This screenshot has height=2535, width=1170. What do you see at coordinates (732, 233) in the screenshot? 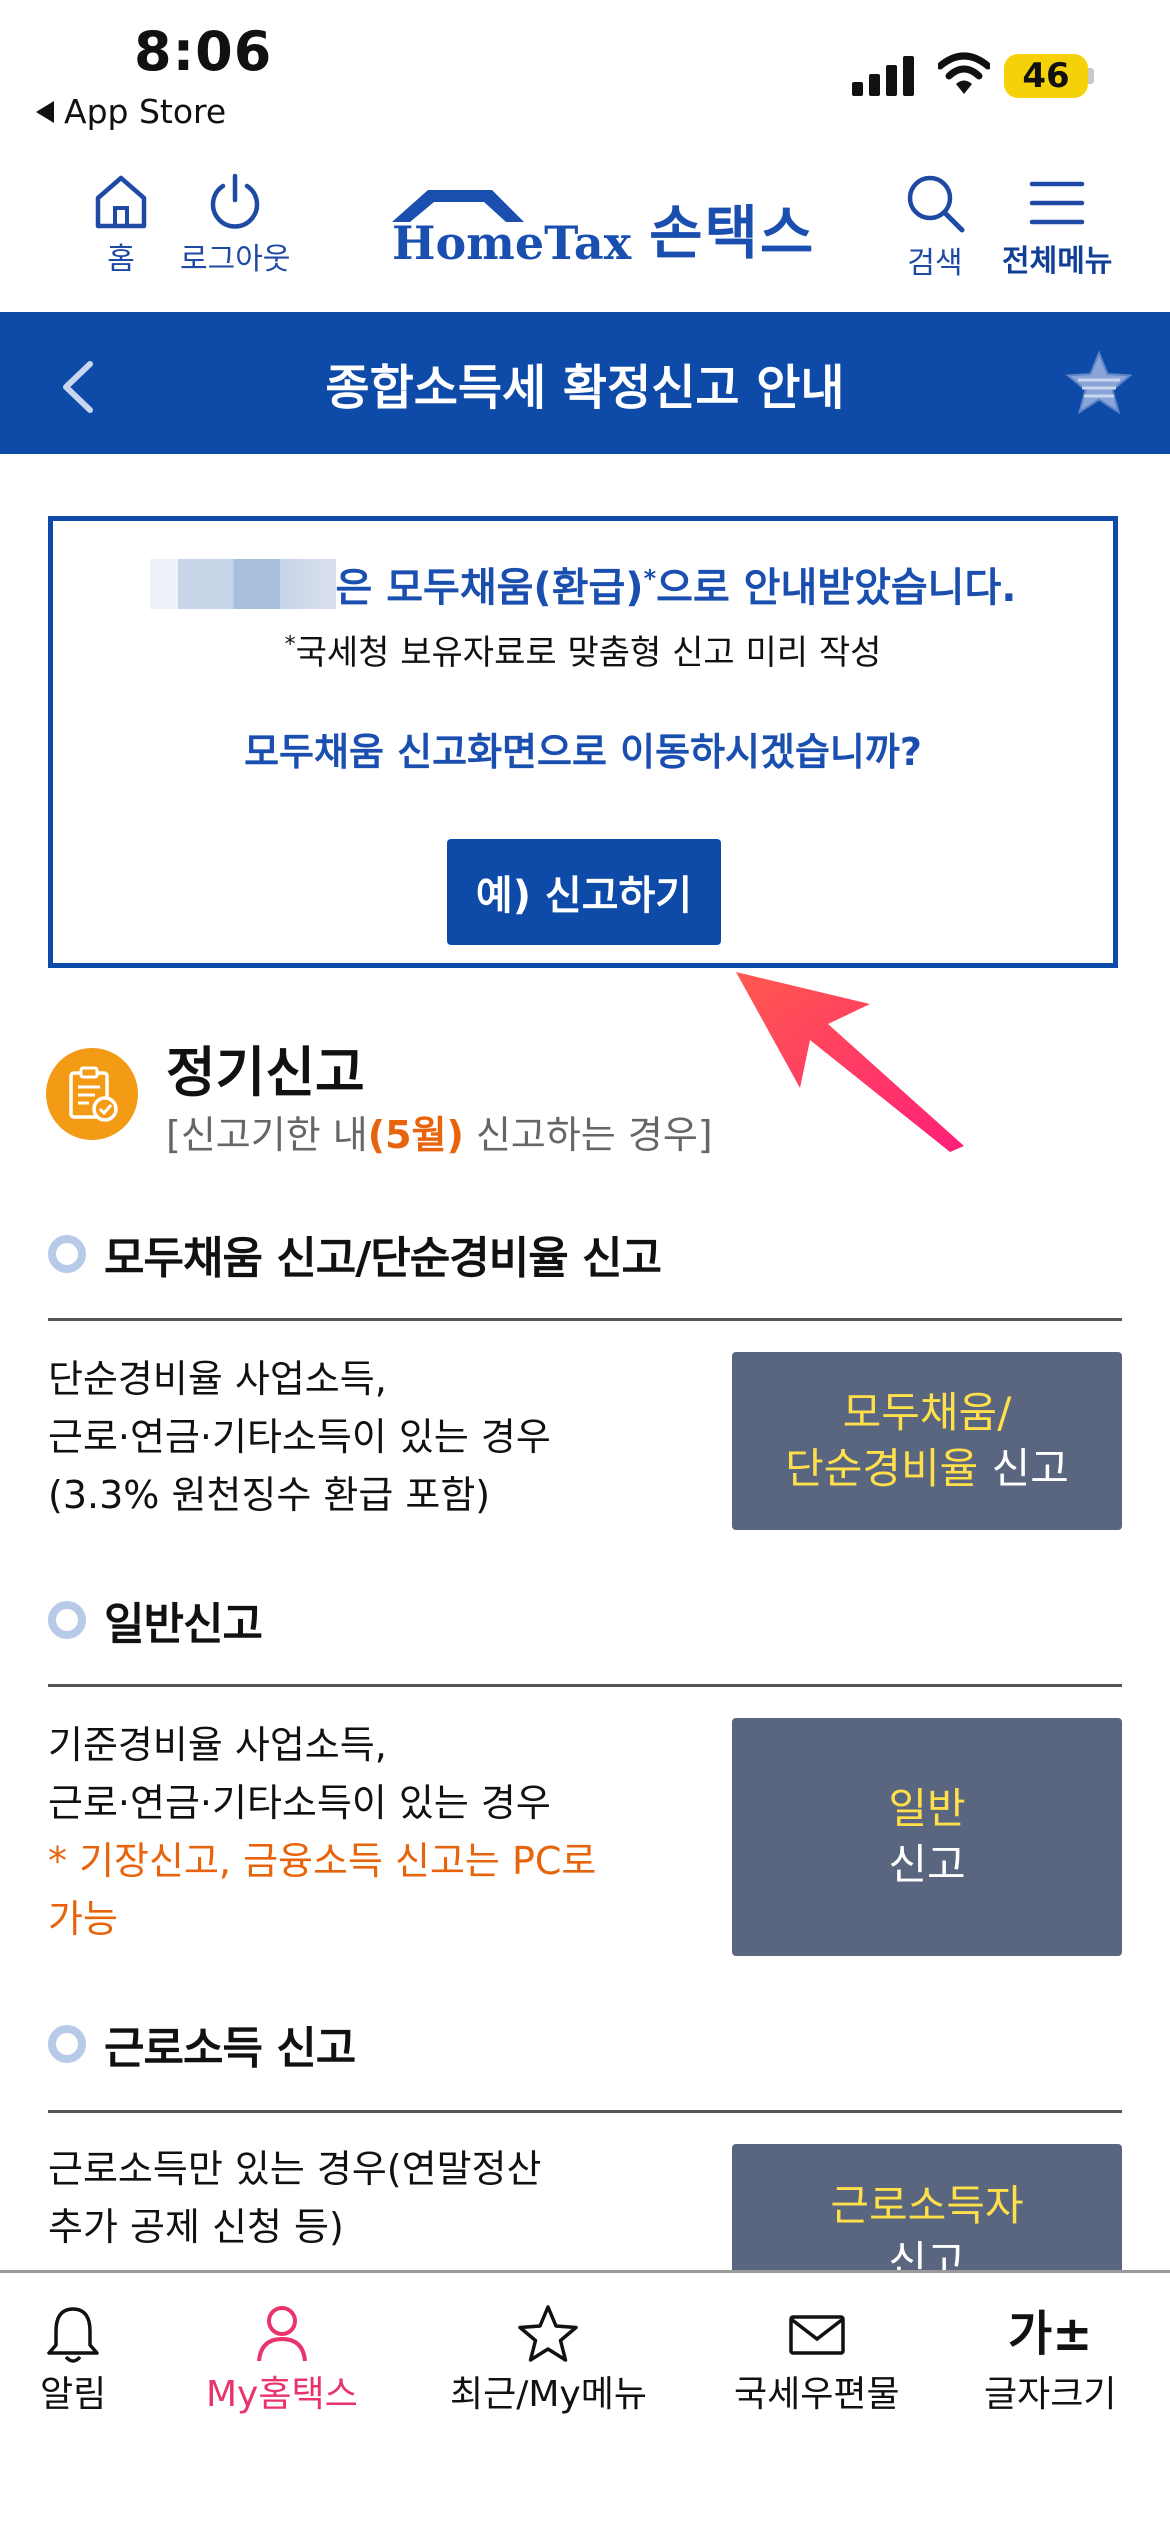
I see `logo-korean: 손택스` at bounding box center [732, 233].